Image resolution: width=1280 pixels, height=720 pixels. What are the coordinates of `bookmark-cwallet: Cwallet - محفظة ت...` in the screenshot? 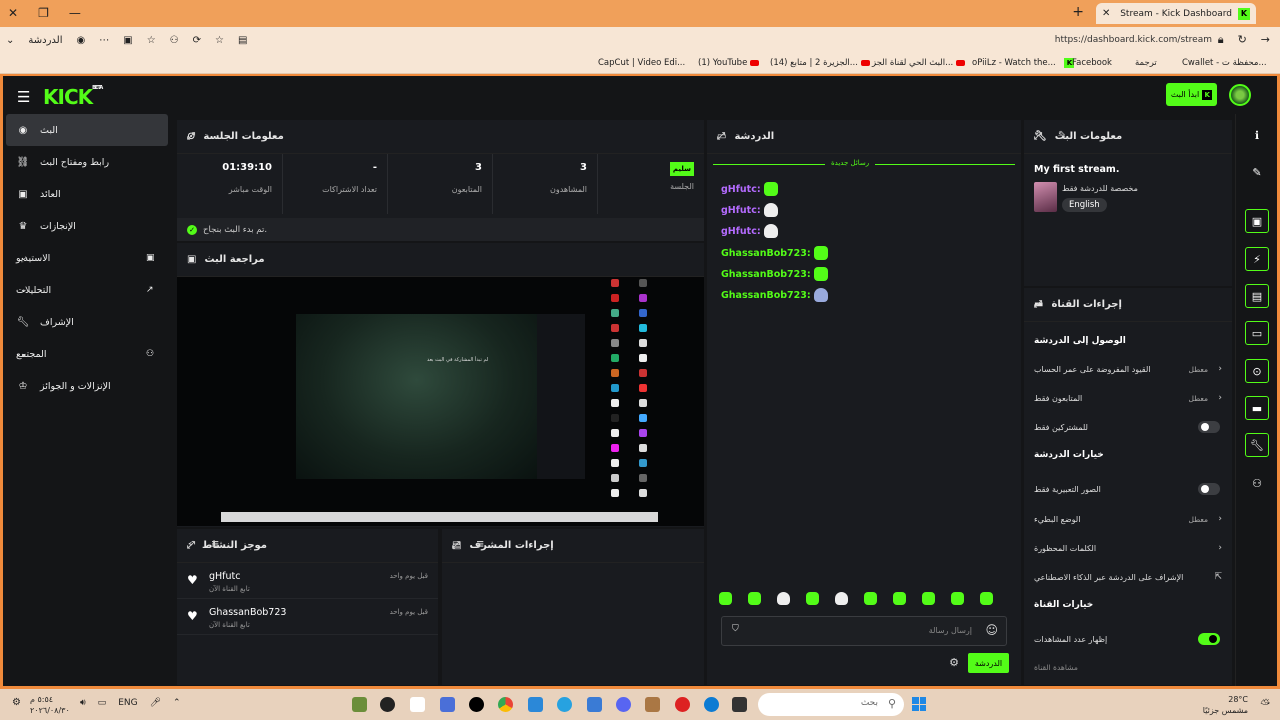 It's located at (1224, 63).